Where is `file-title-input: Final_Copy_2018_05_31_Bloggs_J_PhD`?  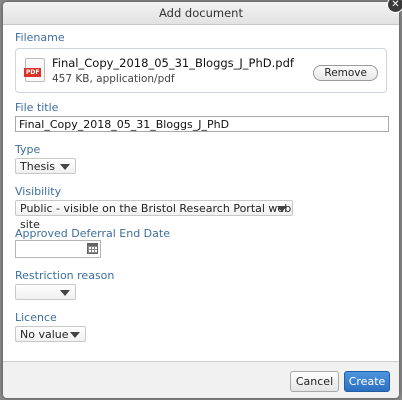
file-title-input: Final_Copy_2018_05_31_Bloggs_J_PhD is located at coordinates (202, 124).